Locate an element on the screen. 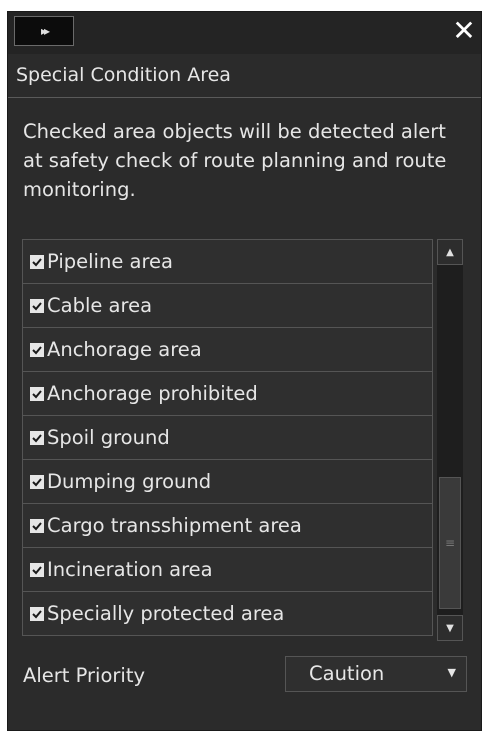 The height and width of the screenshot is (731, 487). alert-priority-dropdown: Caution ▼ is located at coordinates (376, 674).